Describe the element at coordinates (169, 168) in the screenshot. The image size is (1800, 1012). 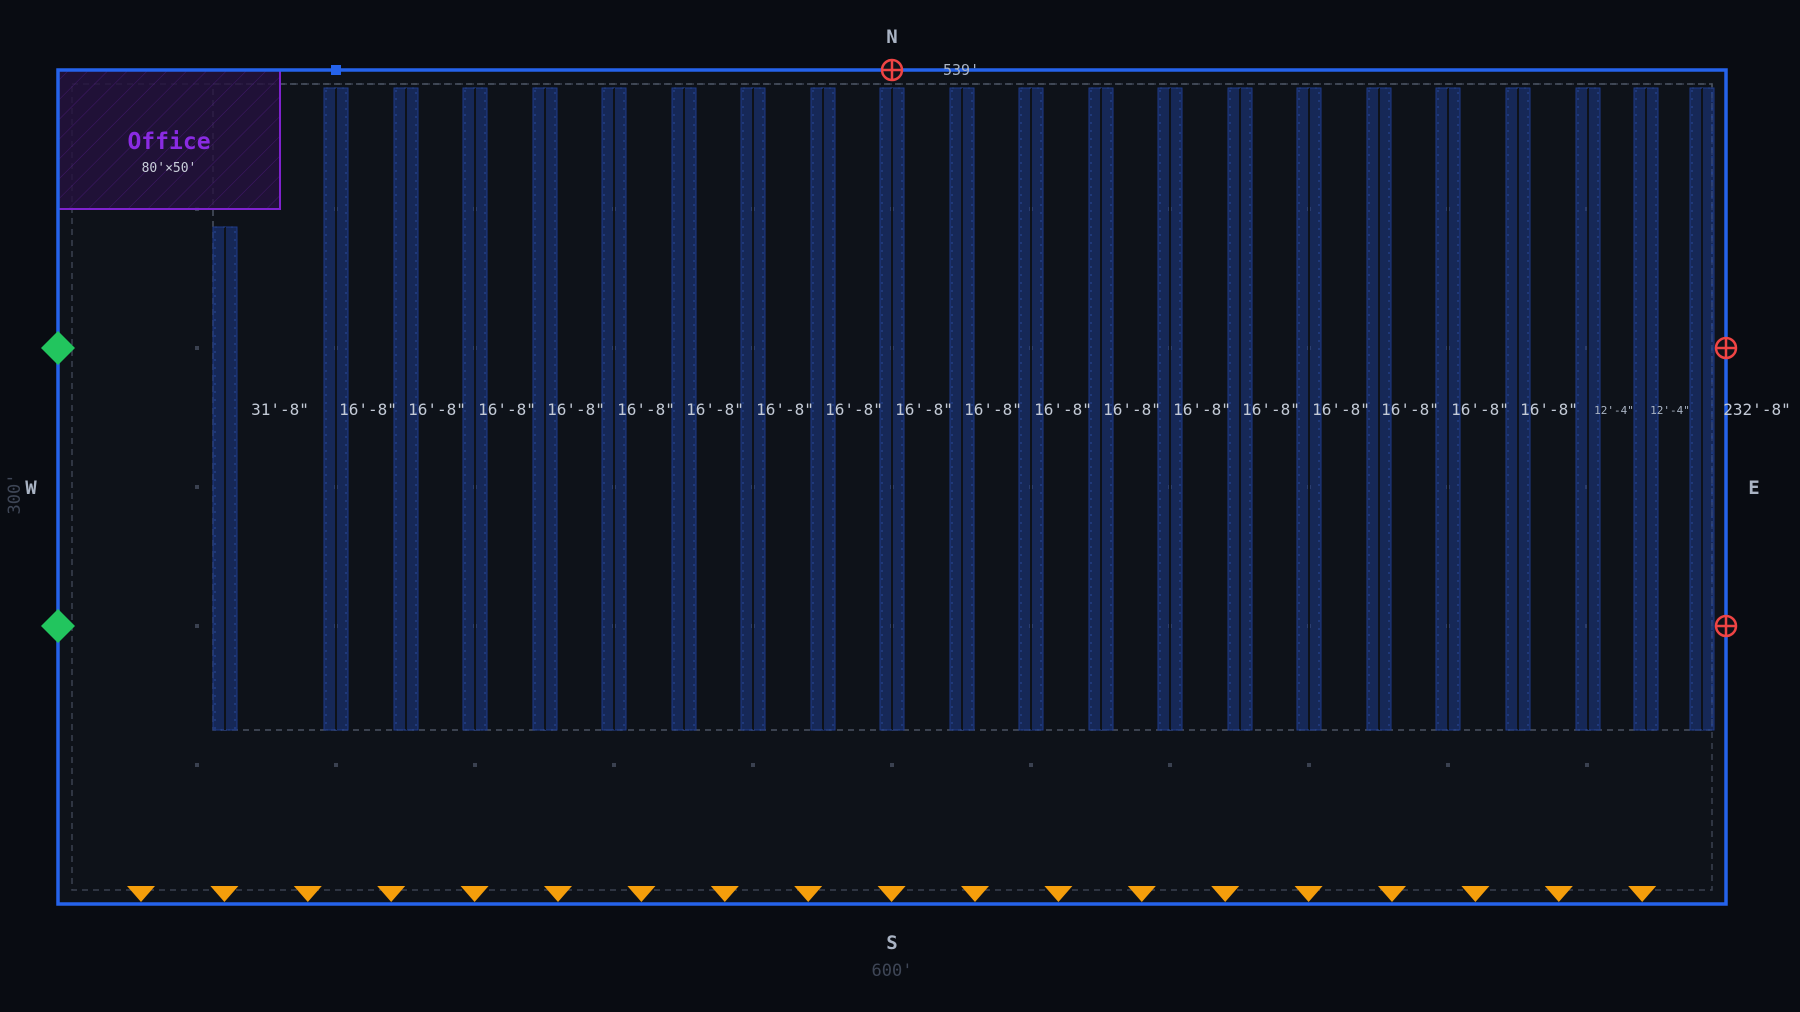
I see `office-size: 80'×50'` at that location.